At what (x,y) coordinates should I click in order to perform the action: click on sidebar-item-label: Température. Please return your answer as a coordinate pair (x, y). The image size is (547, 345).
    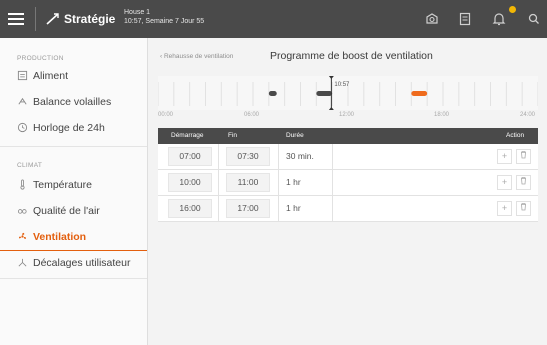
    Looking at the image, I should click on (62, 185).